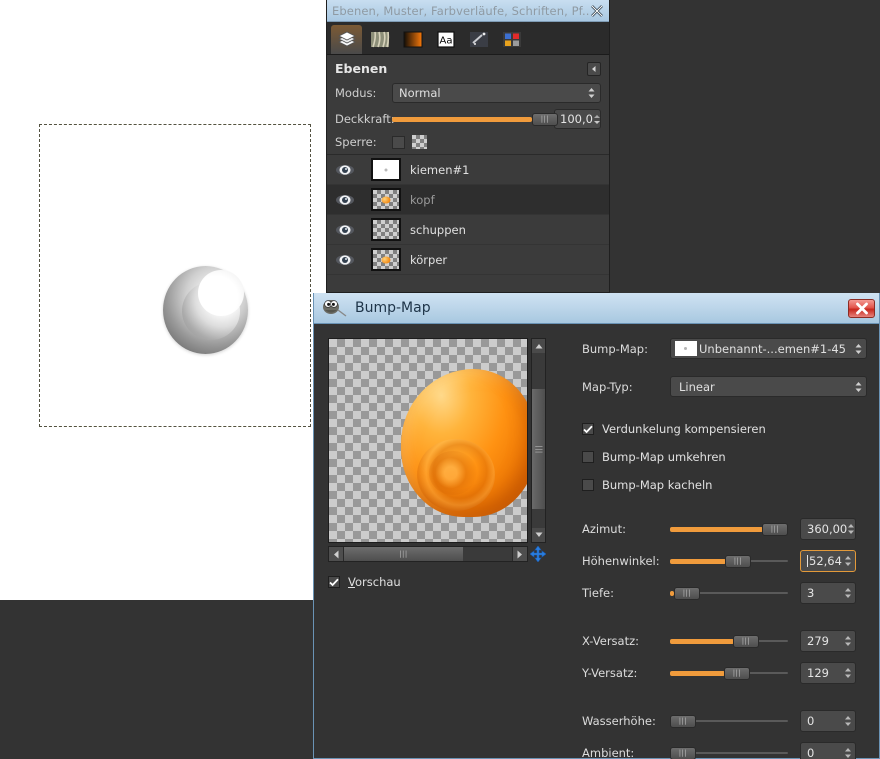  What do you see at coordinates (538, 449) in the screenshot?
I see `vertical-scrollbar-thumb: |||` at bounding box center [538, 449].